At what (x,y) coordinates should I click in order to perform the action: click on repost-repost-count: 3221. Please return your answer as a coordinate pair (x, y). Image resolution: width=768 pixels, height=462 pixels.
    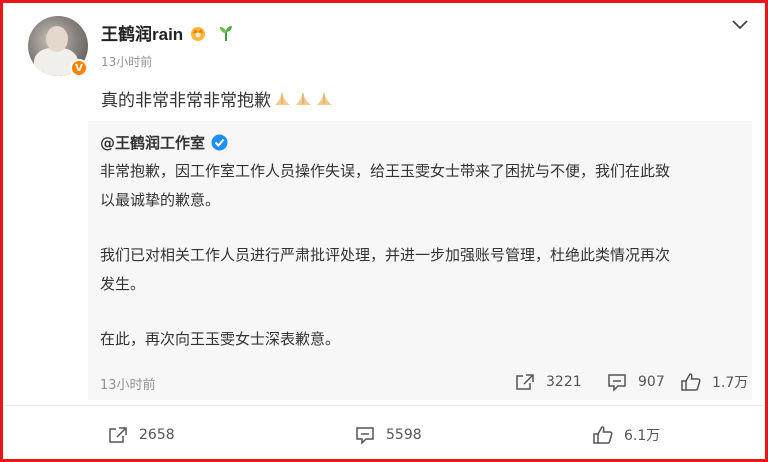
    Looking at the image, I should click on (564, 382).